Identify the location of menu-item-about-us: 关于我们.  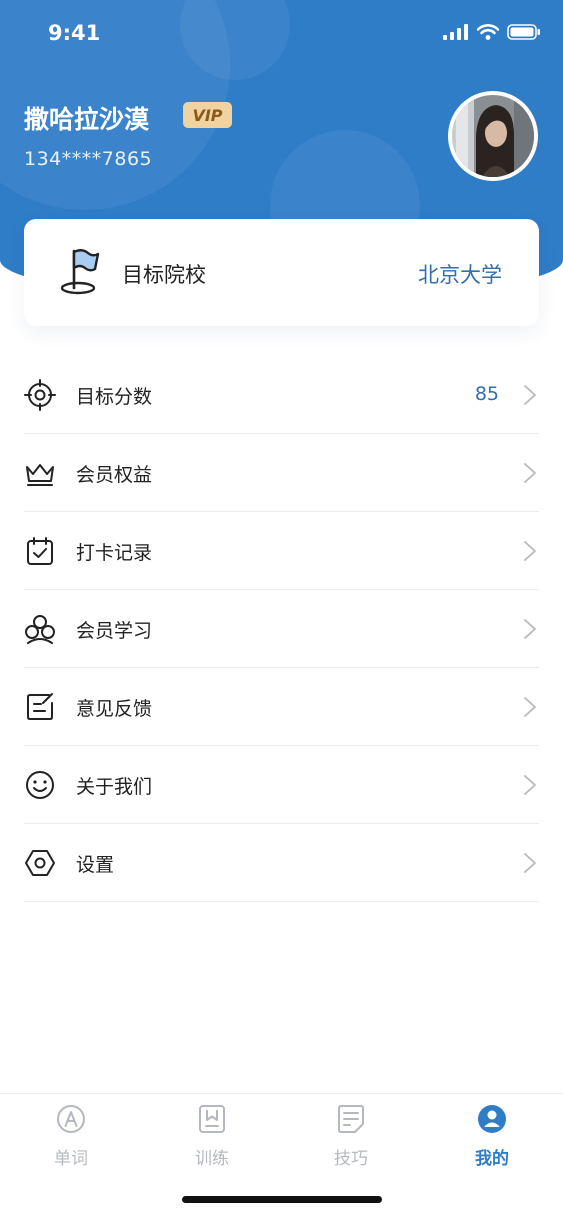
(281, 785).